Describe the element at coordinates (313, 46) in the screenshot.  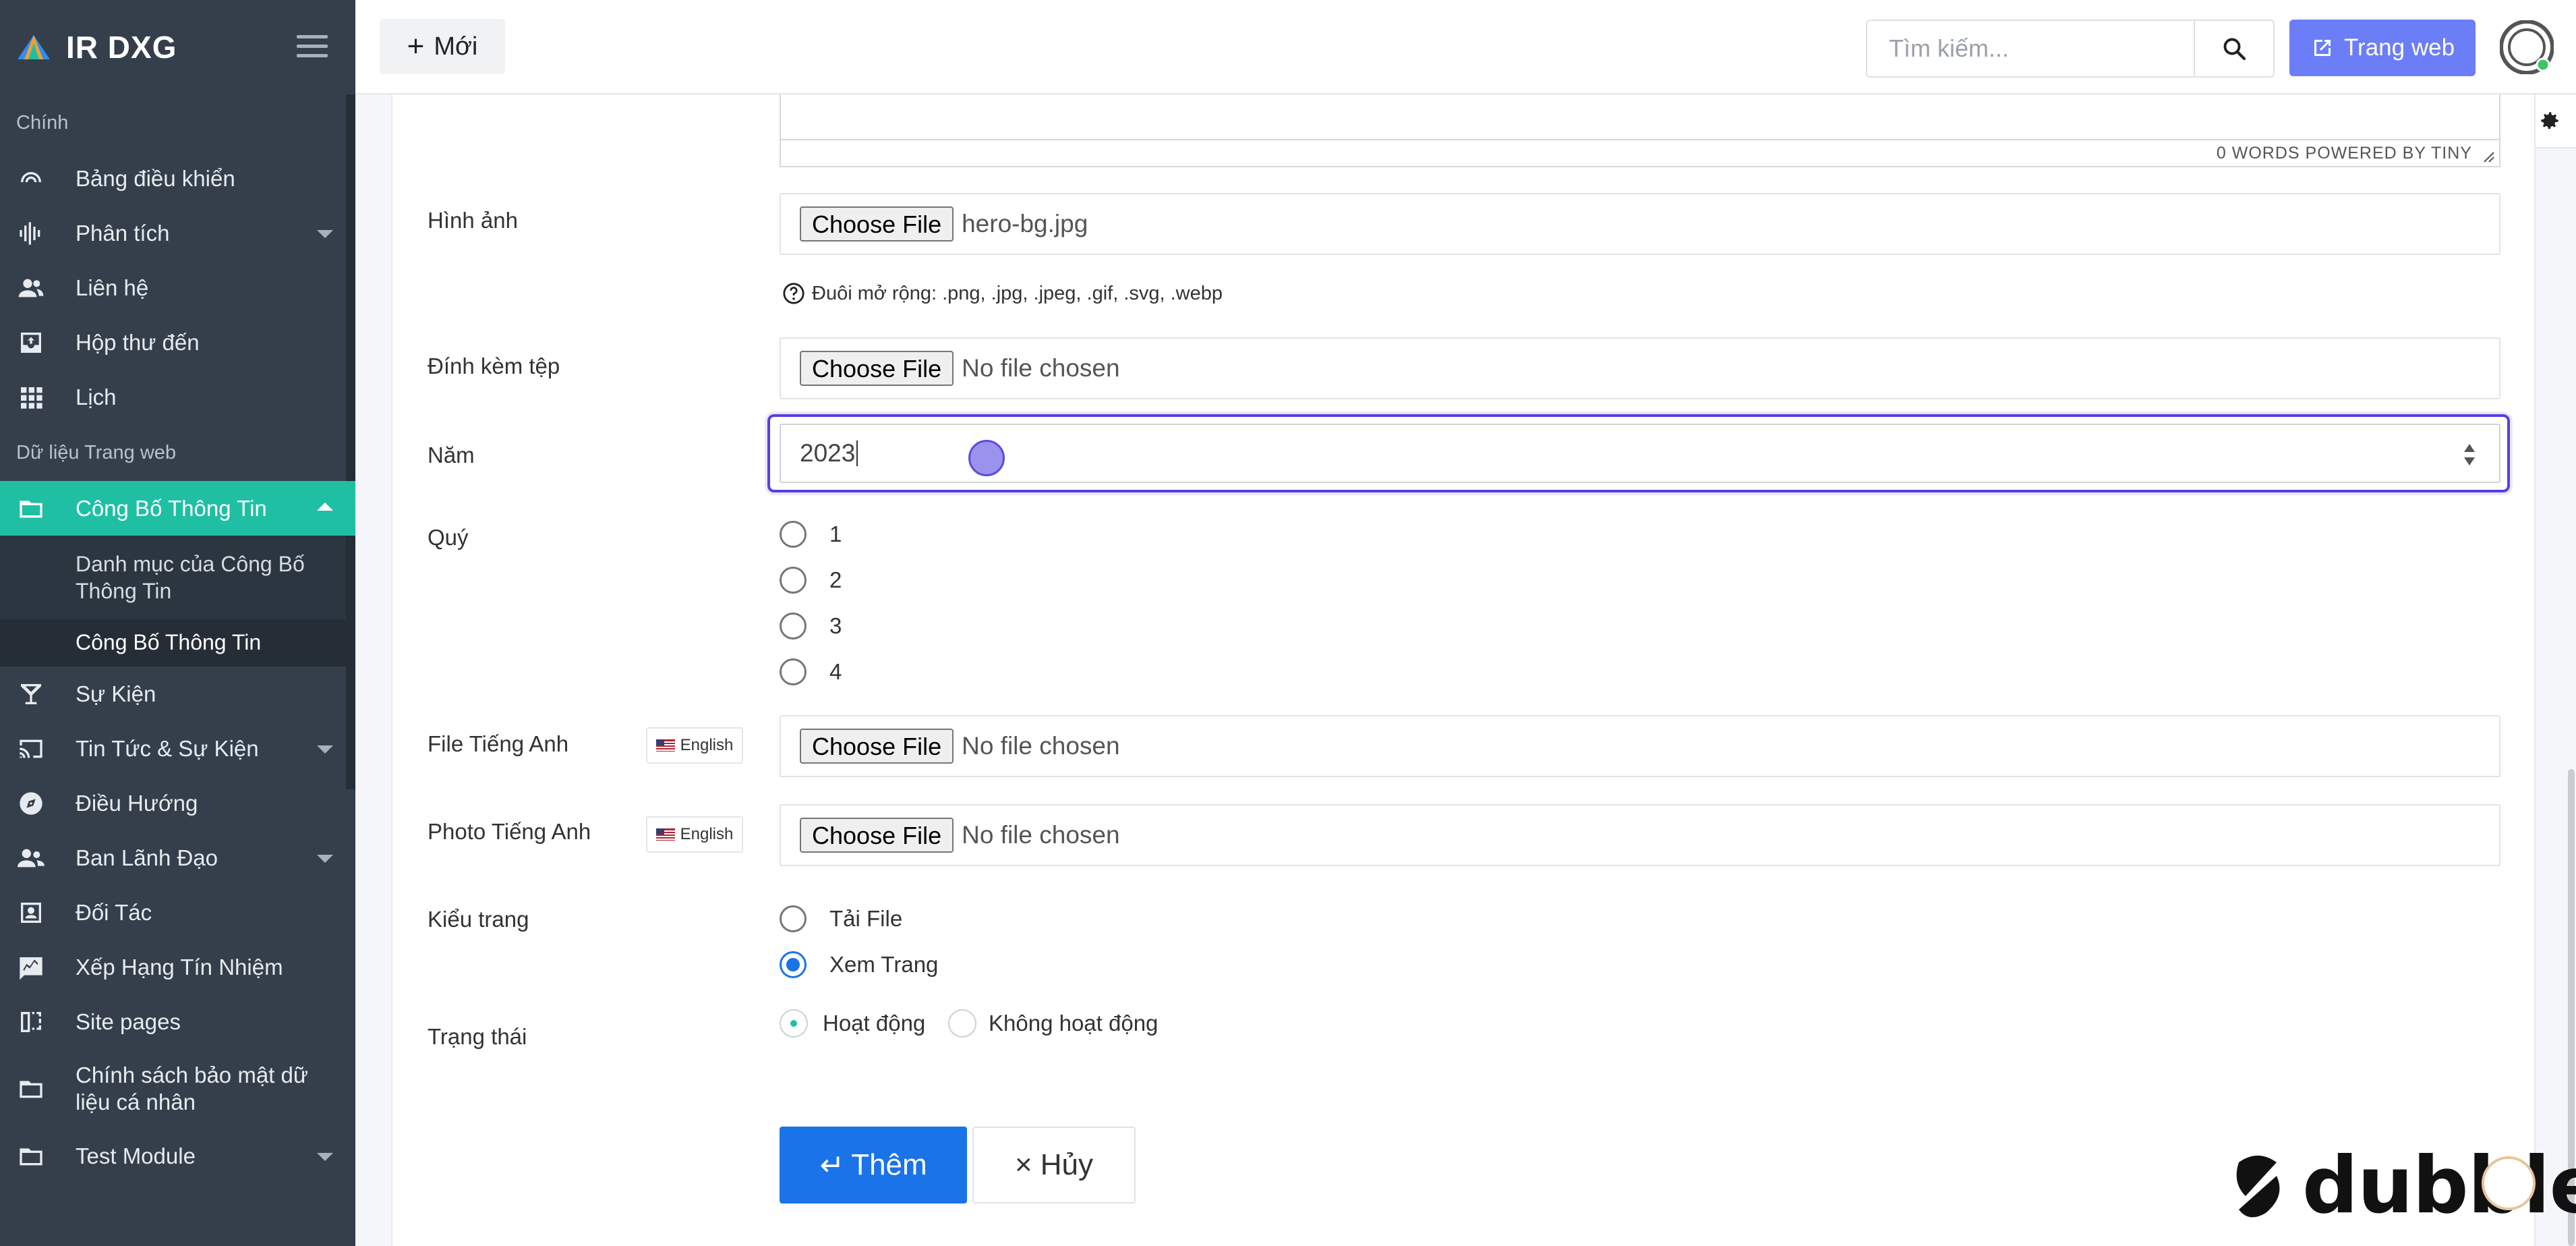
I see `menu-toggle-icon` at that location.